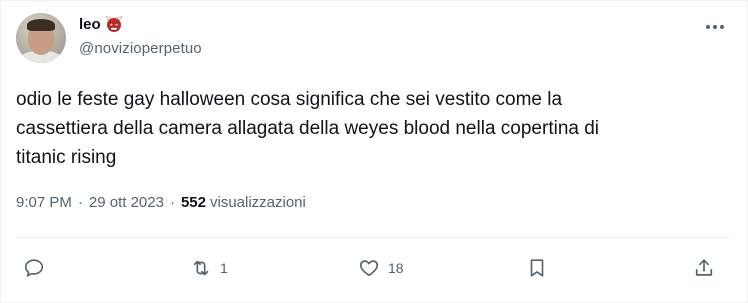  I want to click on divider, so click(374, 237).